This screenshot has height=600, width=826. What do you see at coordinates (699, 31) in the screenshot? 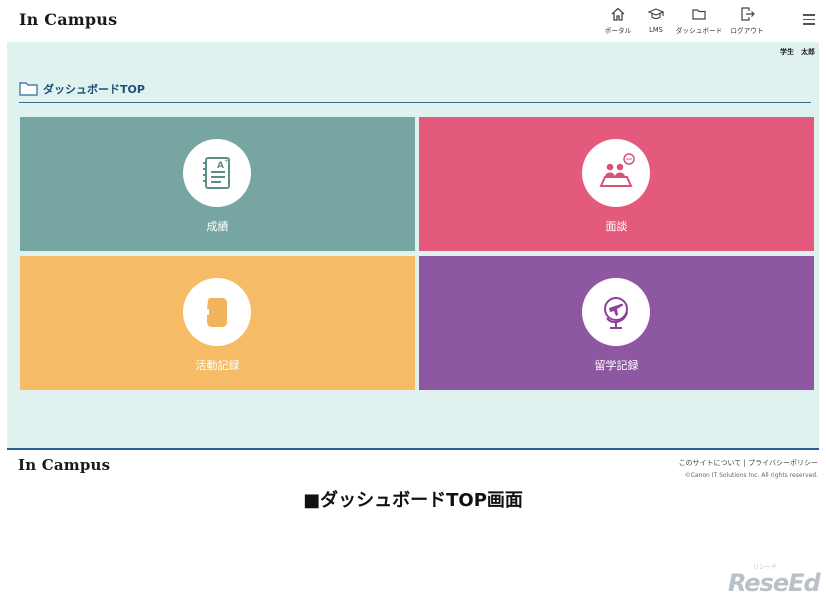
I see `nav-dashboard-label: ダッシュボード` at bounding box center [699, 31].